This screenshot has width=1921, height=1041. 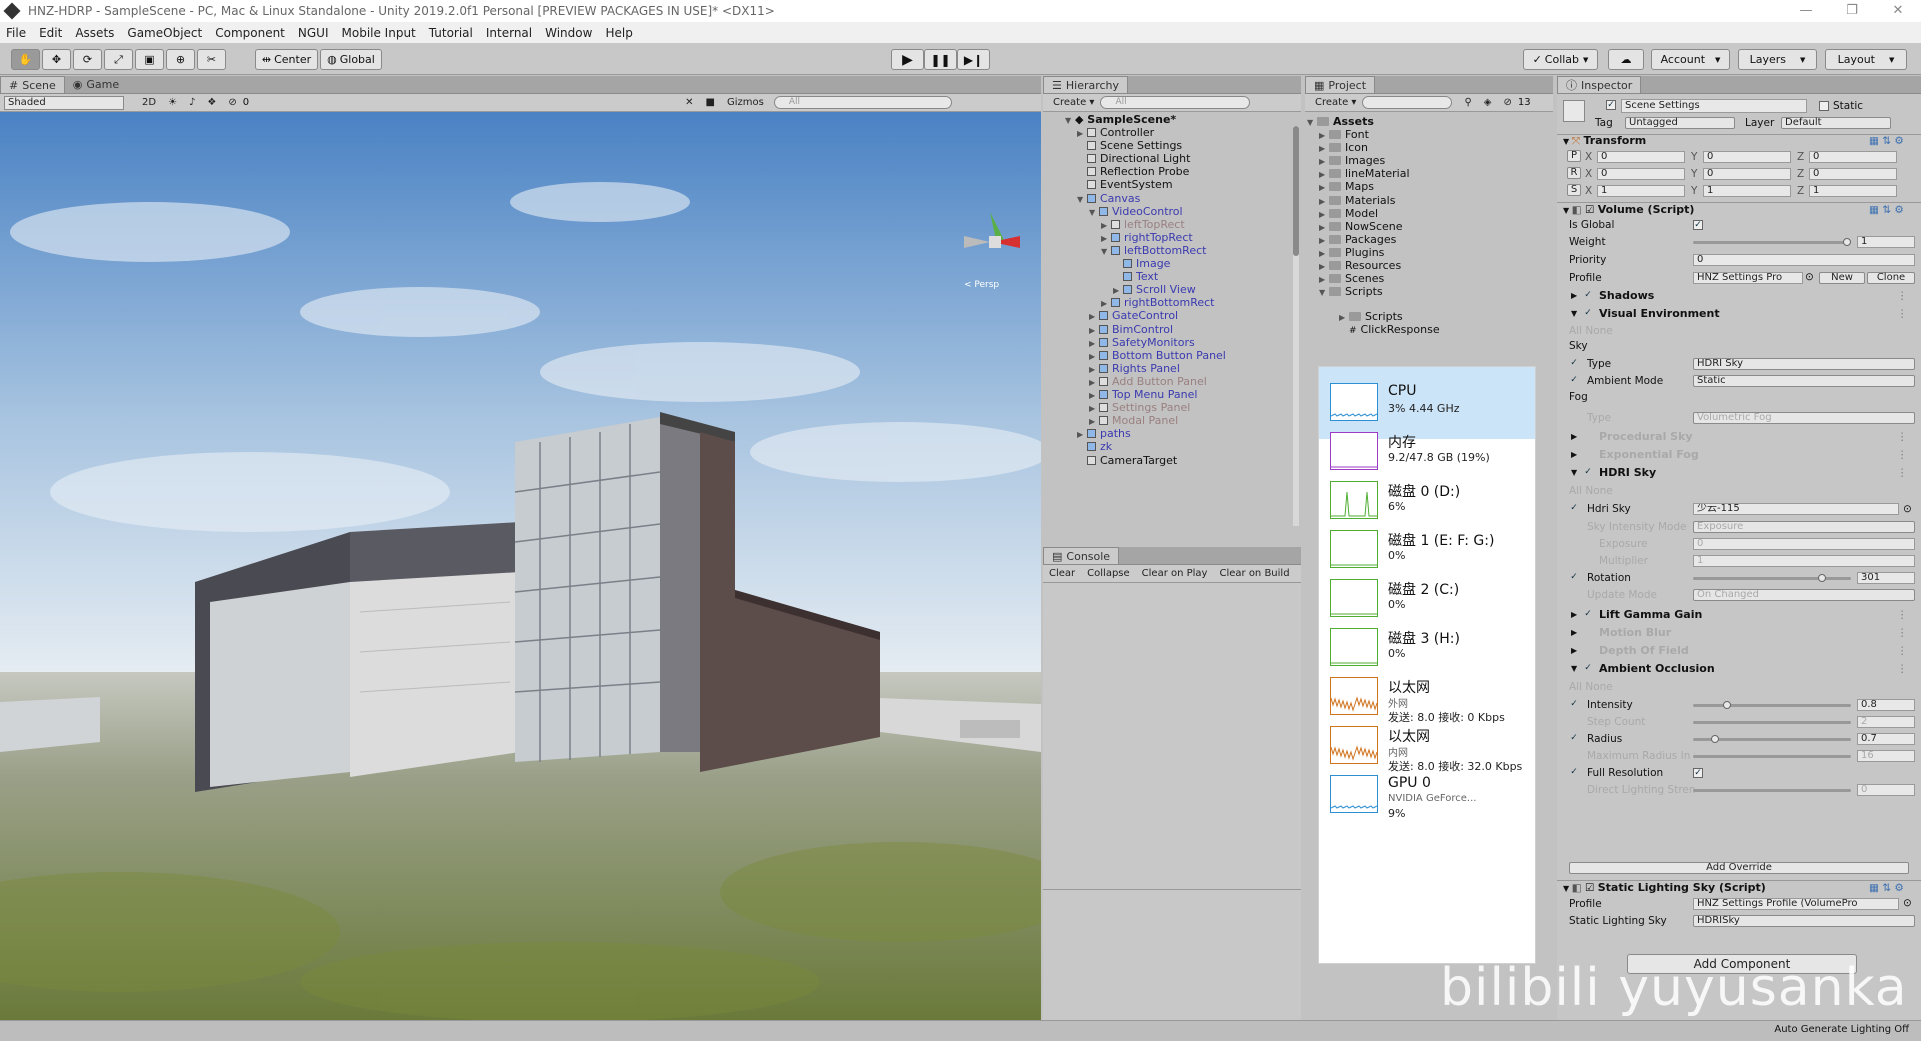 I want to click on project-folder-row: ▶ Maps, so click(x=1346, y=186).